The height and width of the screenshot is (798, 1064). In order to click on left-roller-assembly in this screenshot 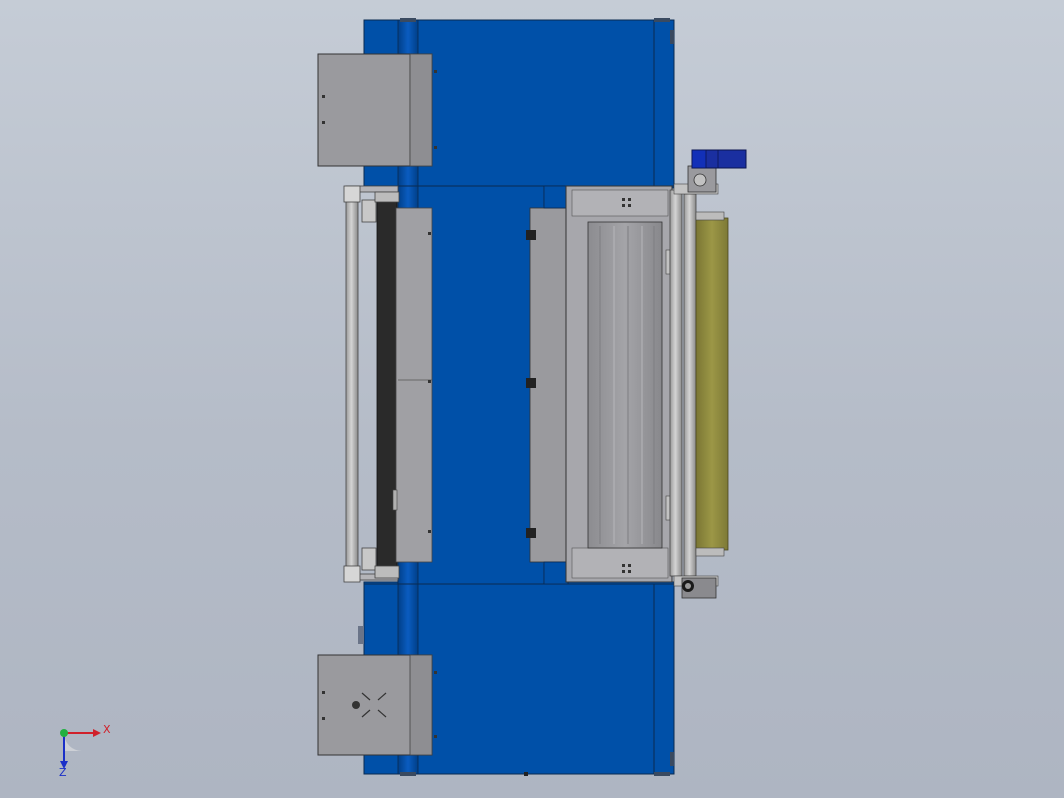, I will do `click(388, 384)`.